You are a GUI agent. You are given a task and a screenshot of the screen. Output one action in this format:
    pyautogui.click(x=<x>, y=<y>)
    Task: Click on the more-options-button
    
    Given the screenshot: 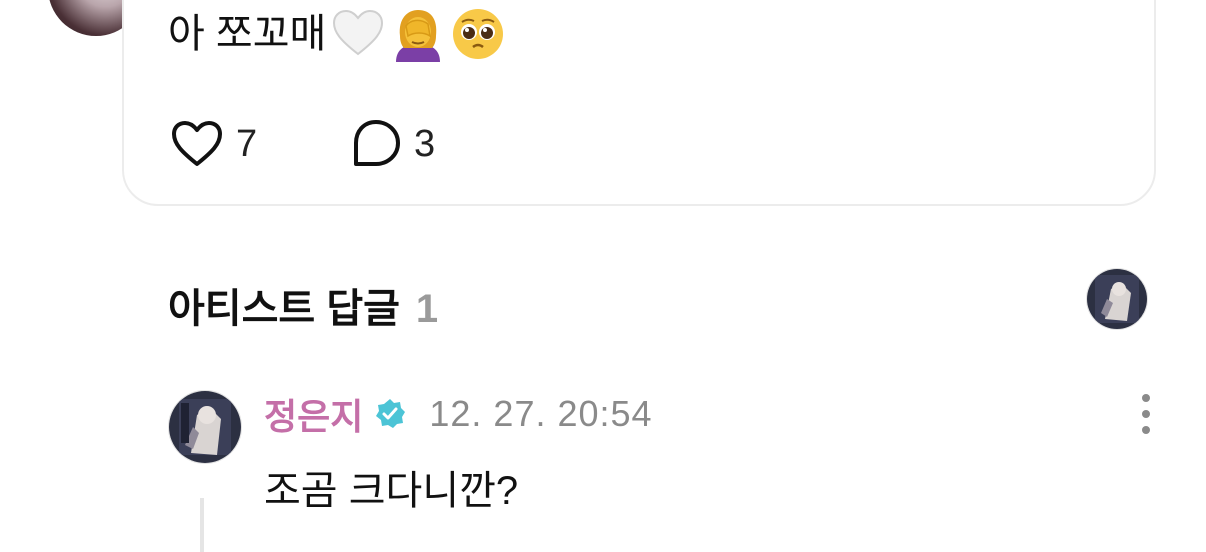 What is the action you would take?
    pyautogui.click(x=1146, y=414)
    